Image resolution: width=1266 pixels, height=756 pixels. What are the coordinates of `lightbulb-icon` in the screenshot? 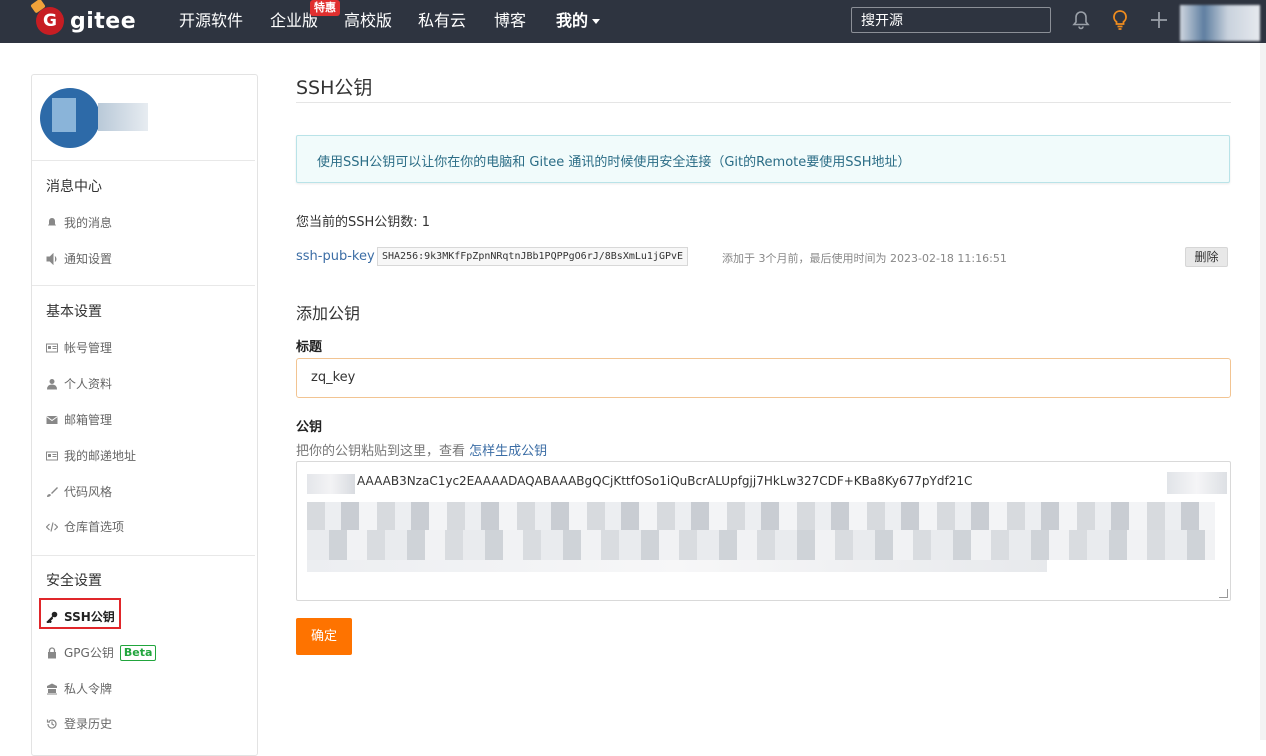 It's located at (1120, 20).